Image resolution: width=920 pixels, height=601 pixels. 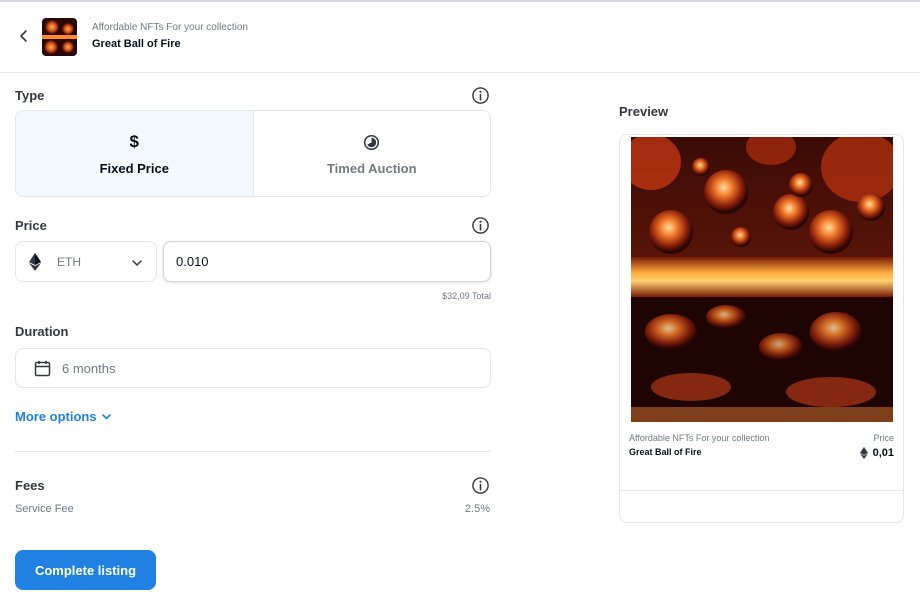 What do you see at coordinates (86, 261) in the screenshot?
I see `currency-select: ETH` at bounding box center [86, 261].